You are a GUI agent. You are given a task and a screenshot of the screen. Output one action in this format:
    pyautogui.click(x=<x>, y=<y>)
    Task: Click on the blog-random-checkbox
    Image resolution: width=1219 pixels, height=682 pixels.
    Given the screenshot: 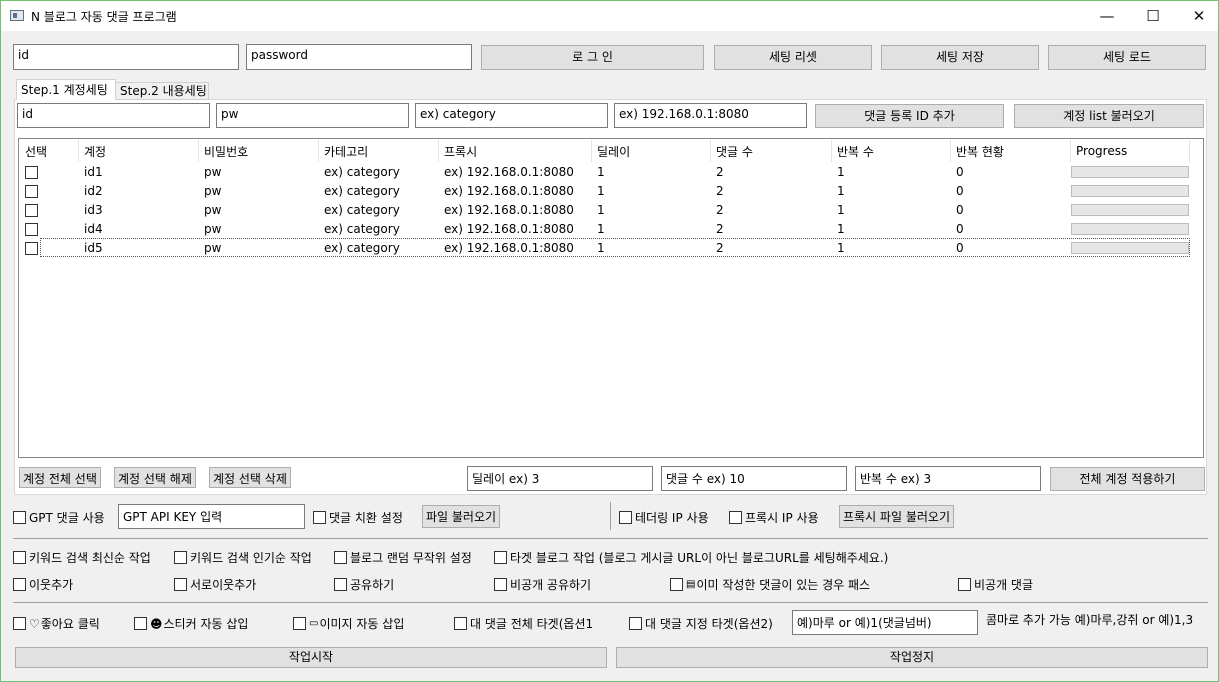 What is the action you would take?
    pyautogui.click(x=340, y=557)
    